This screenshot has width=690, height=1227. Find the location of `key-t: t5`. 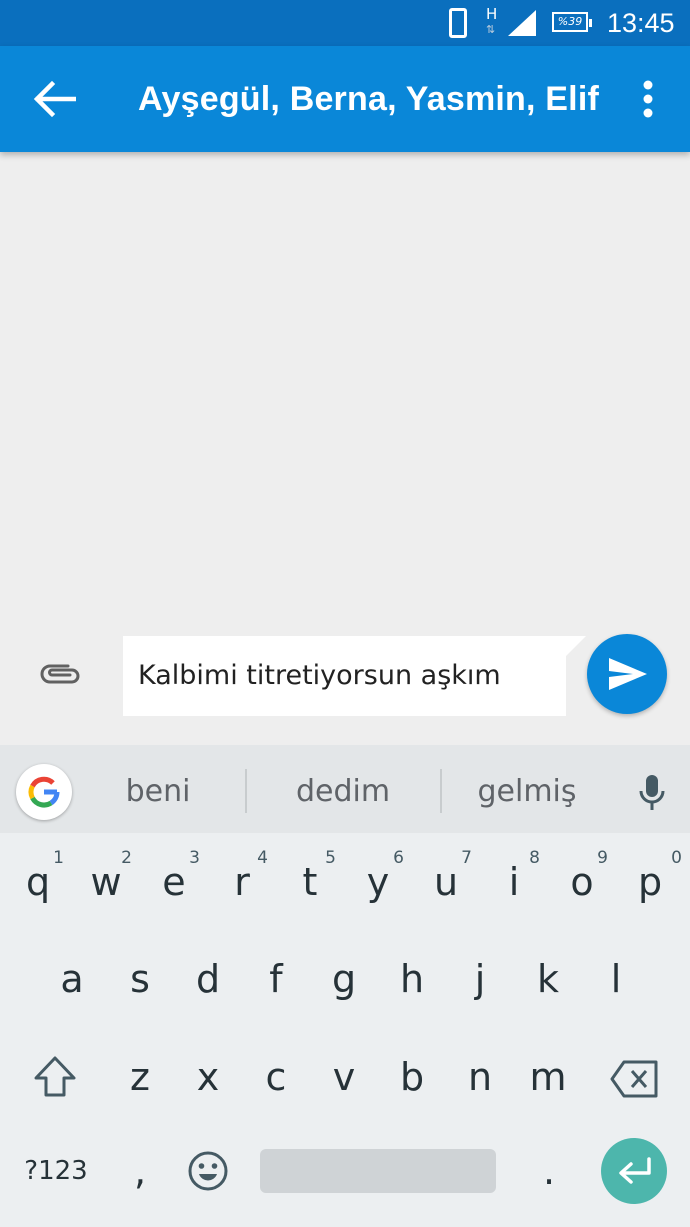

key-t: t5 is located at coordinates (310, 875).